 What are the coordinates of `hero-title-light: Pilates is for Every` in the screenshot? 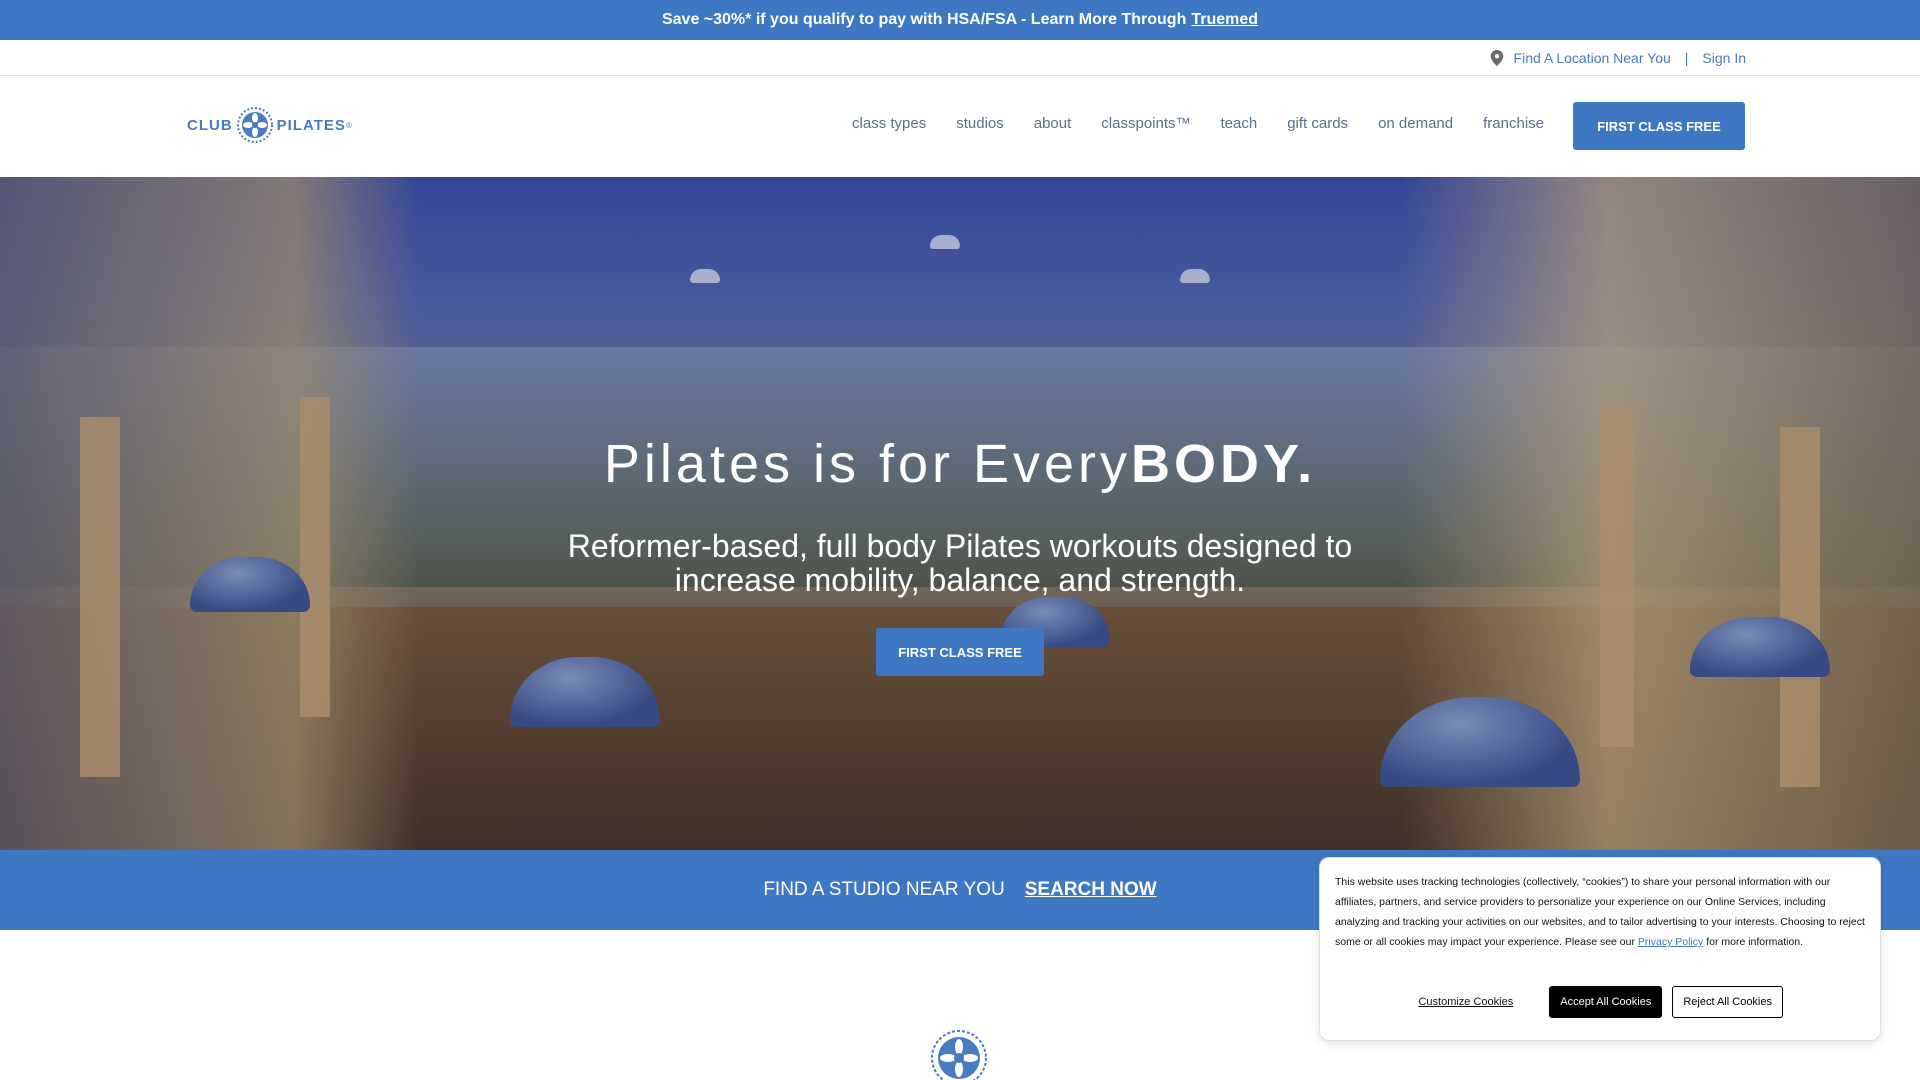 It's located at (867, 464).